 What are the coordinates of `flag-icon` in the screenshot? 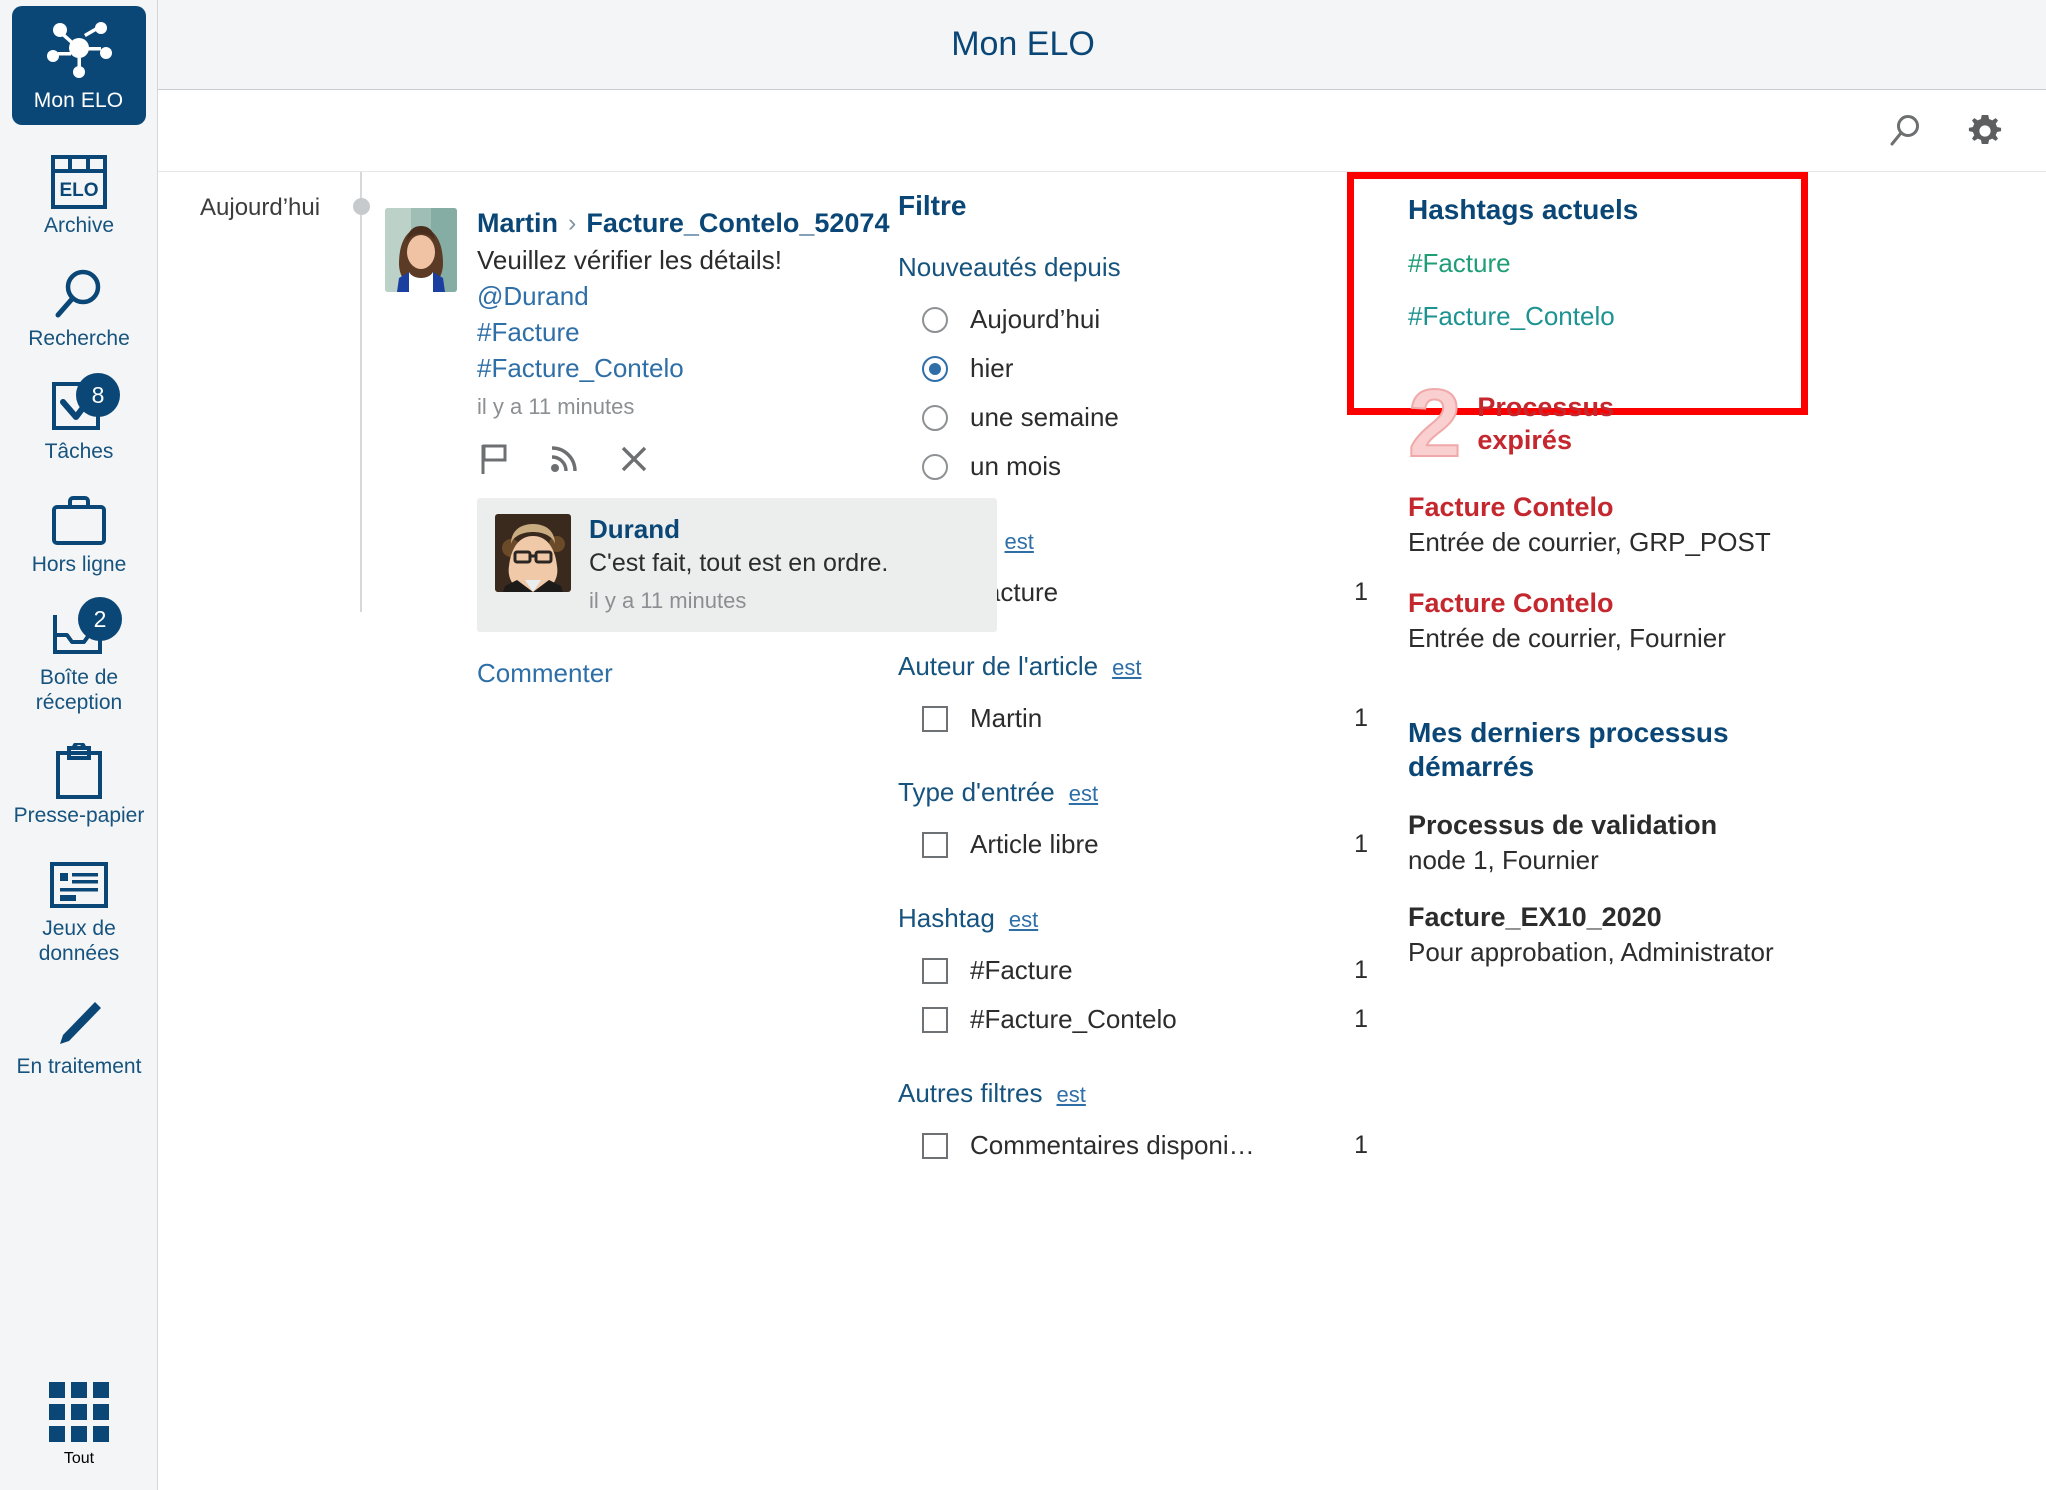 It's located at (494, 459).